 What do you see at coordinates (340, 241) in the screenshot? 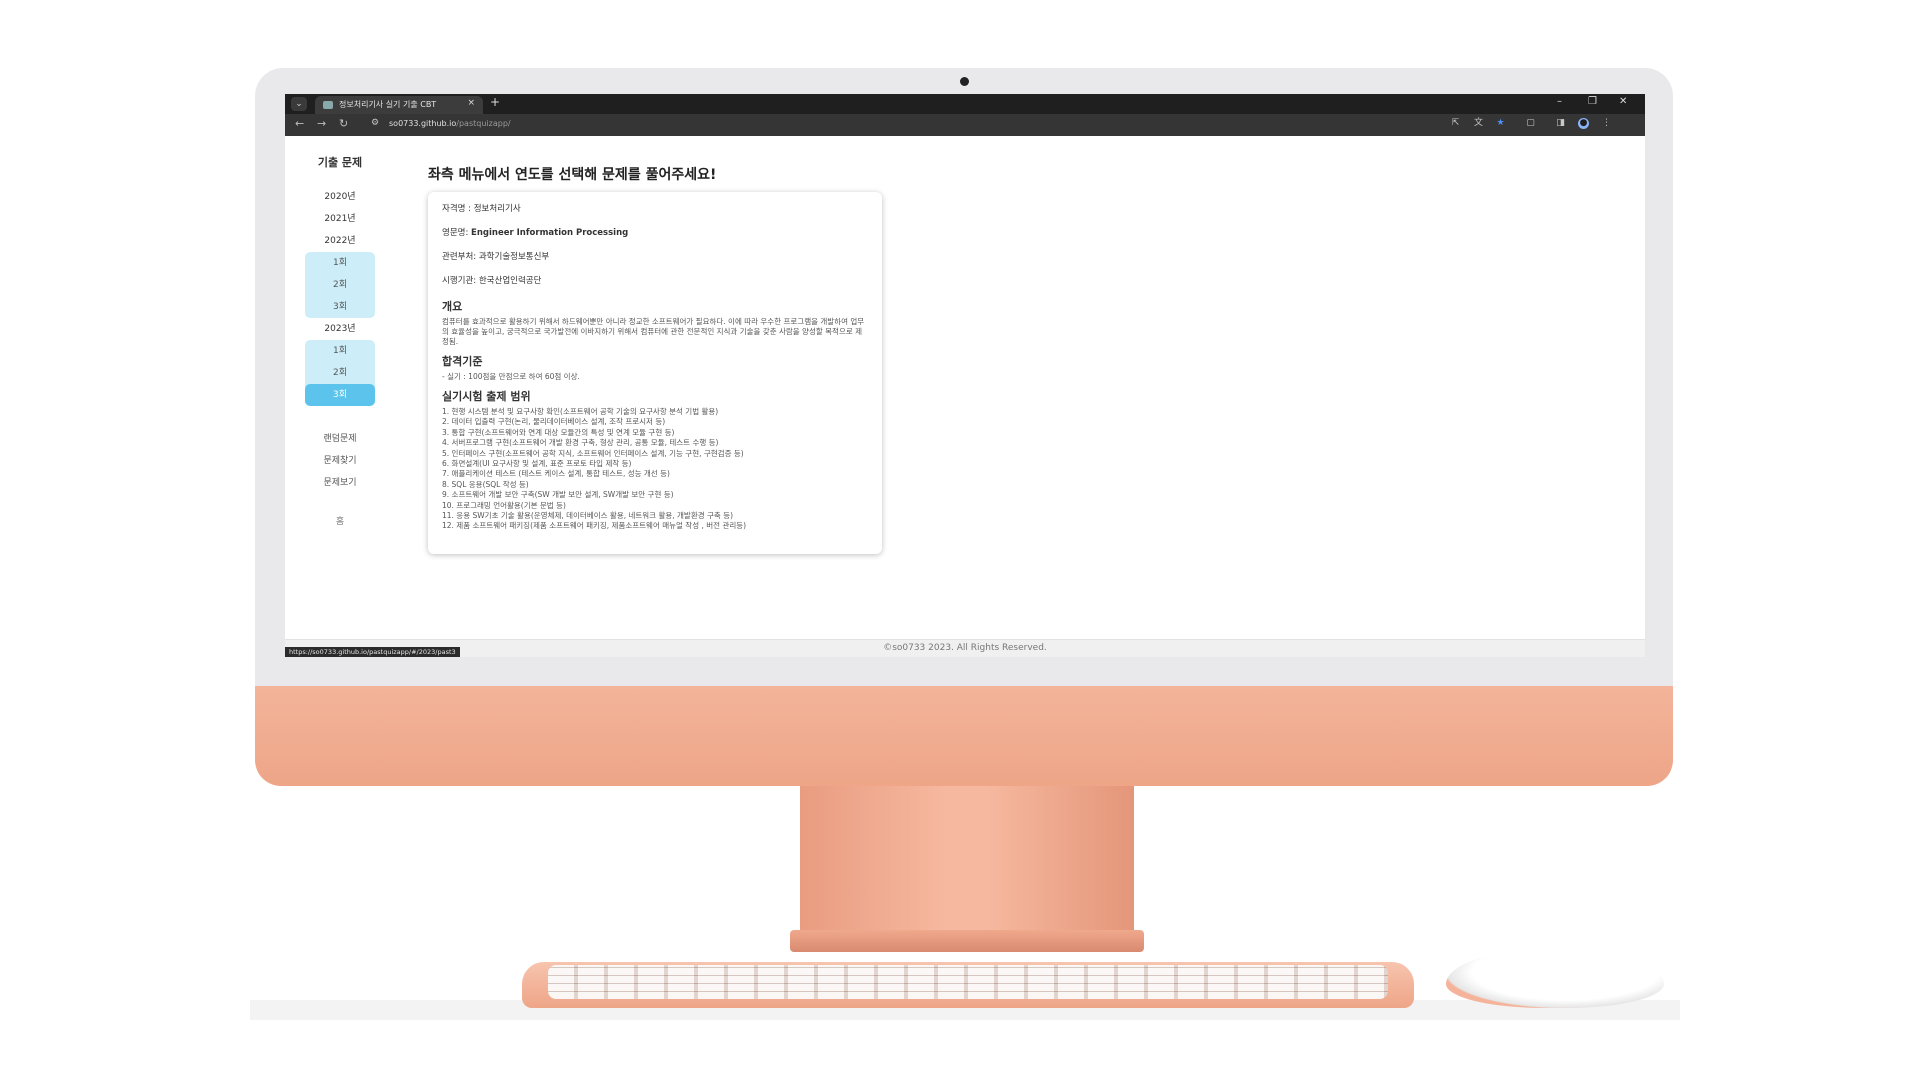
I see `sidebar-year-2022: 2022년` at bounding box center [340, 241].